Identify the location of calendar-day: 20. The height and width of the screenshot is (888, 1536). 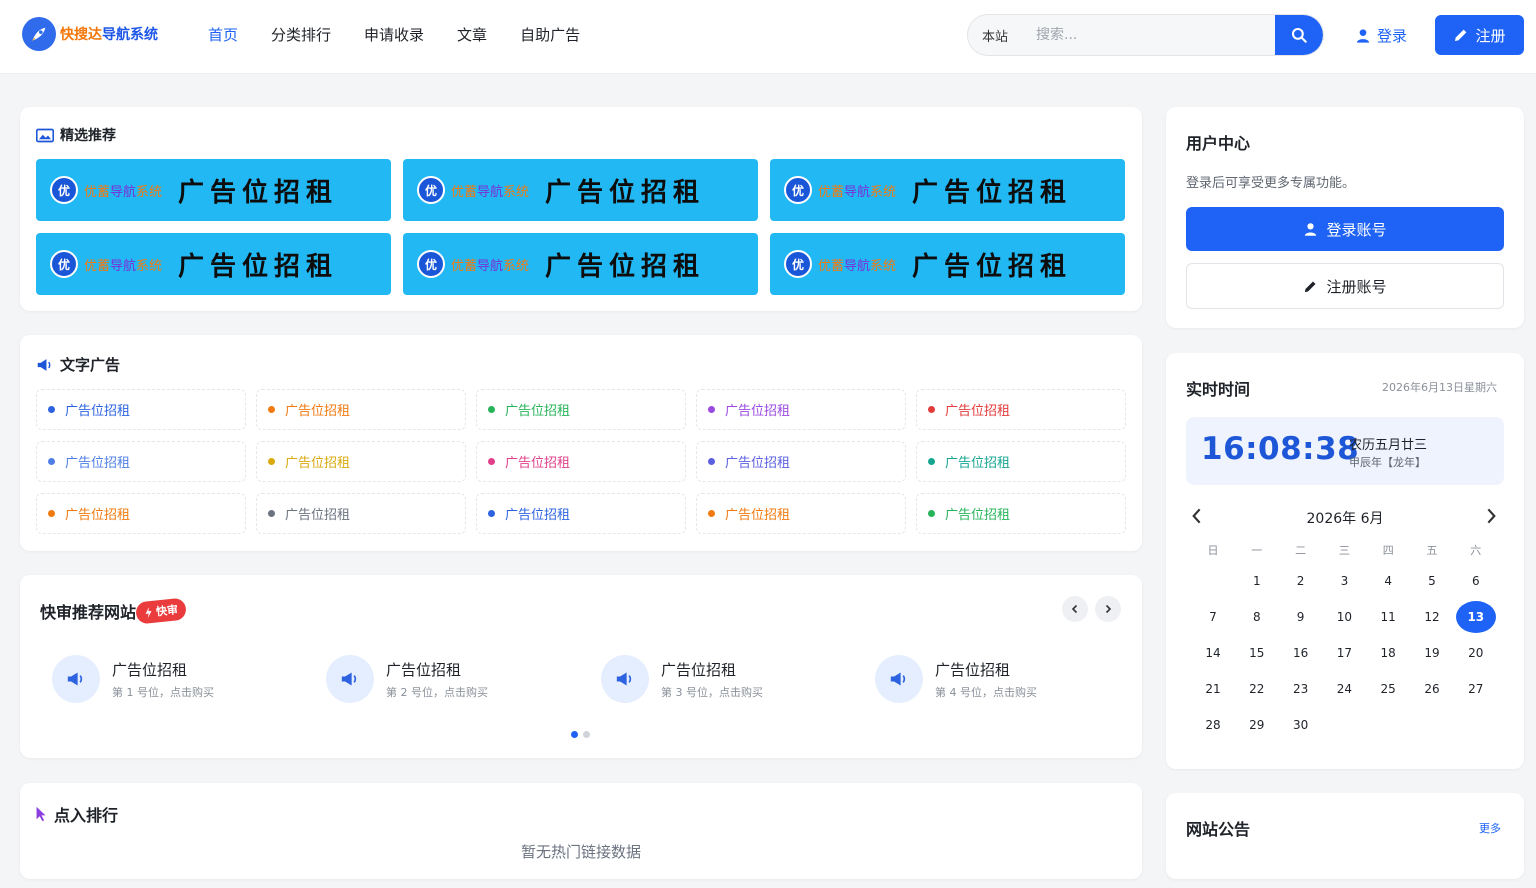
(1476, 653).